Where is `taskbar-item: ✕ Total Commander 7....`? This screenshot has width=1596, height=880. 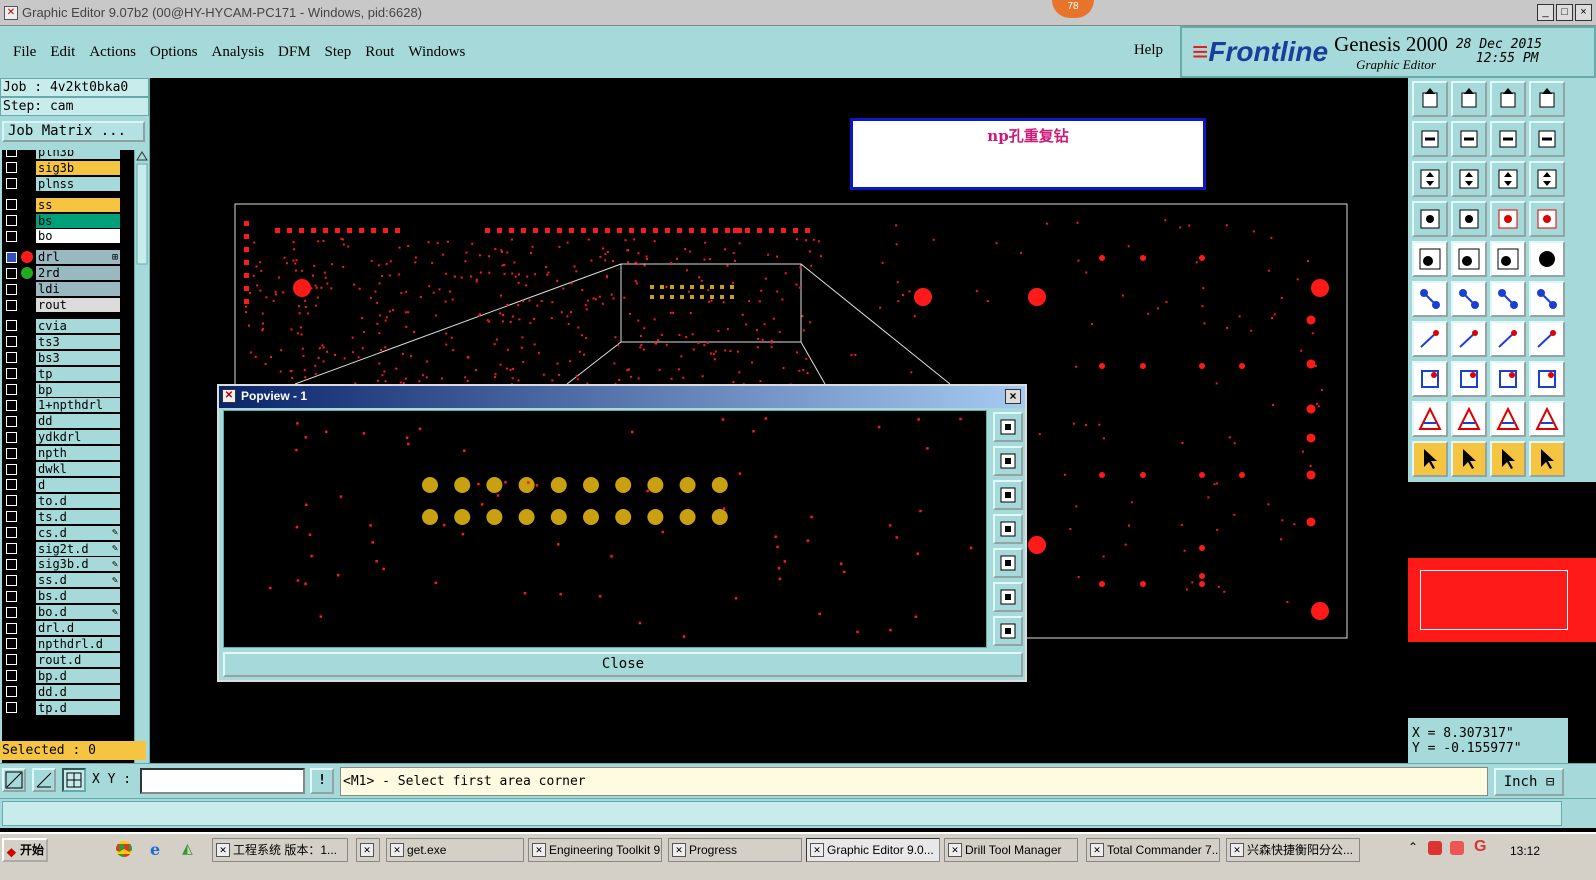 taskbar-item: ✕ Total Commander 7.... is located at coordinates (1153, 850).